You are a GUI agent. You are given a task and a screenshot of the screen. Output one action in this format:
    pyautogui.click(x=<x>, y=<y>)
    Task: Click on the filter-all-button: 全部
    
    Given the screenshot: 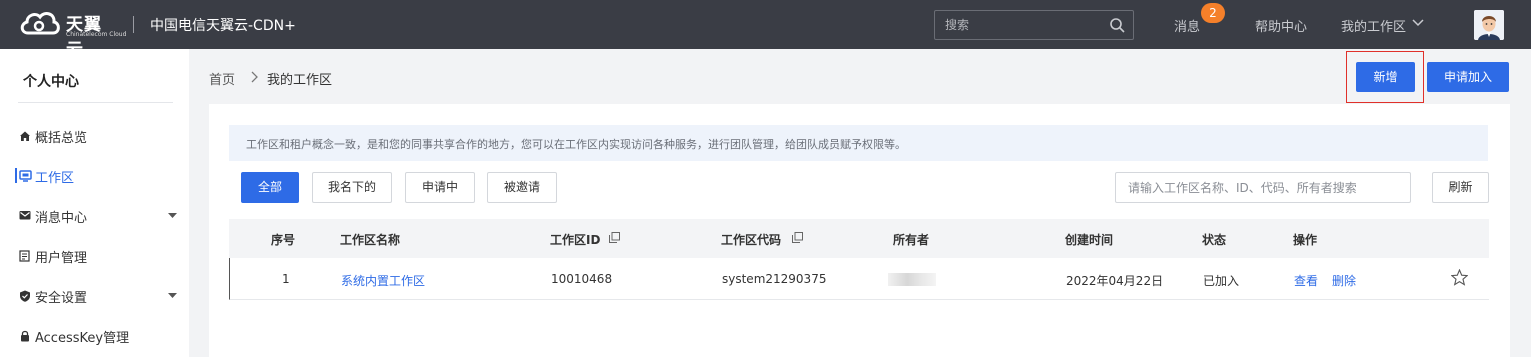 What is the action you would take?
    pyautogui.click(x=270, y=187)
    